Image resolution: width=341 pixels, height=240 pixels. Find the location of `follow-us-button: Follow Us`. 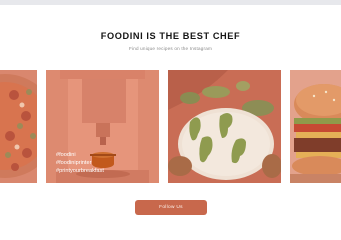

follow-us-button: Follow Us is located at coordinates (171, 207).